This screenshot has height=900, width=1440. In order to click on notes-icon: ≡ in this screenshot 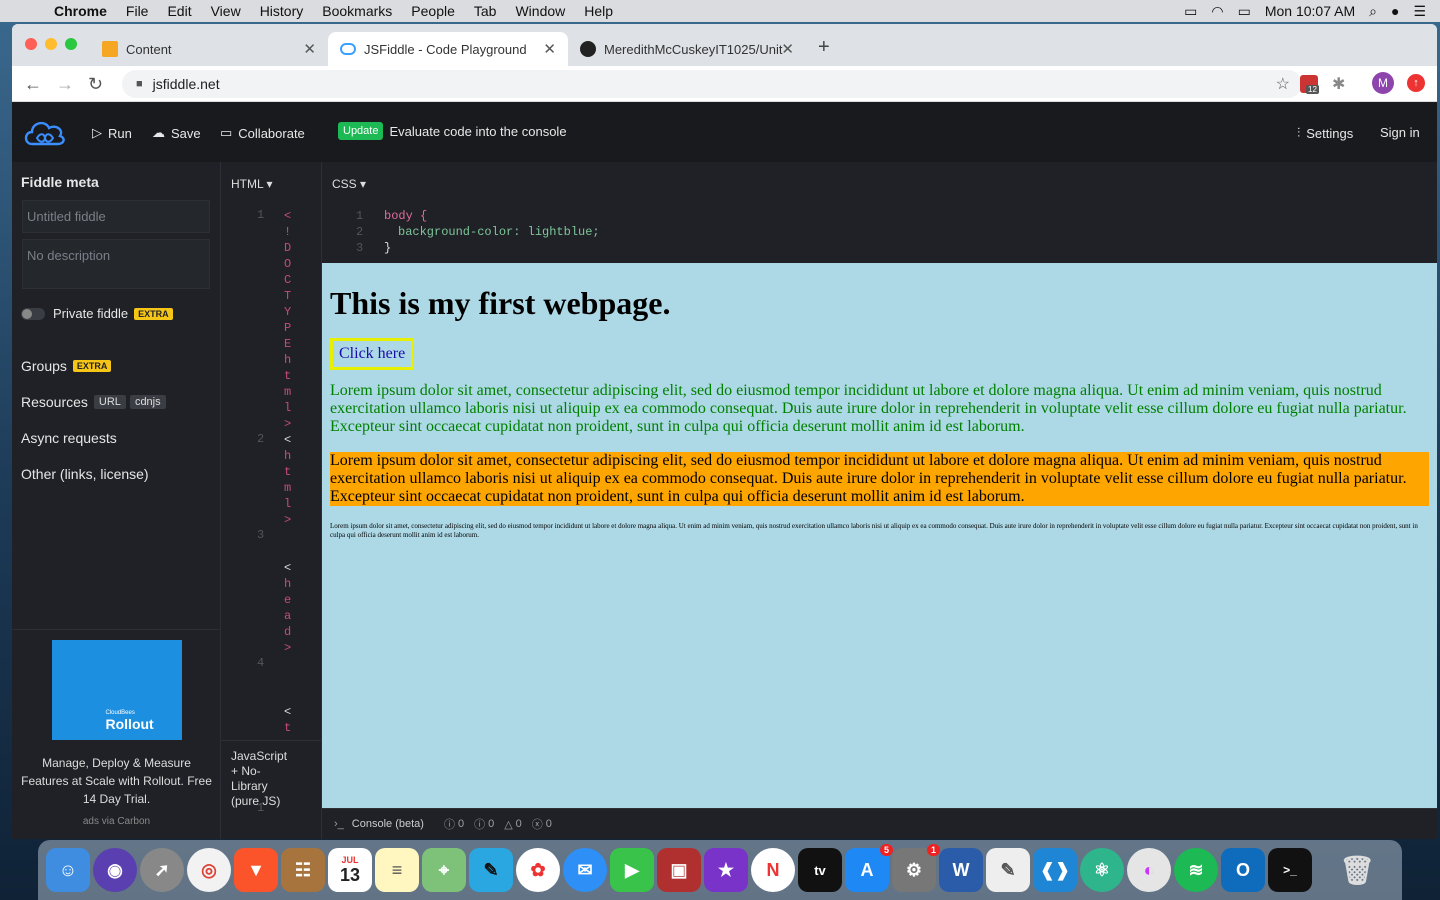, I will do `click(397, 870)`.